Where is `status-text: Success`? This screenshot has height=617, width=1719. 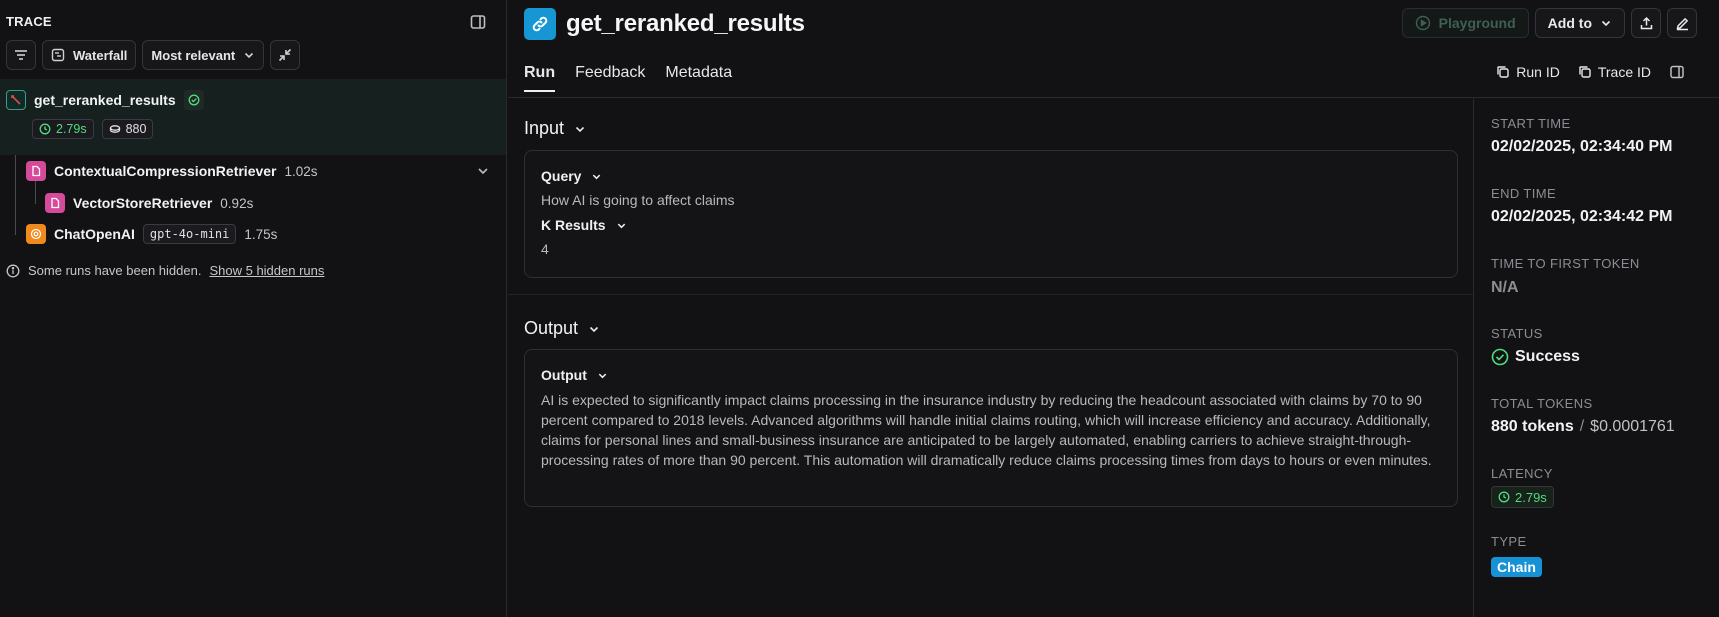
status-text: Success is located at coordinates (1547, 356).